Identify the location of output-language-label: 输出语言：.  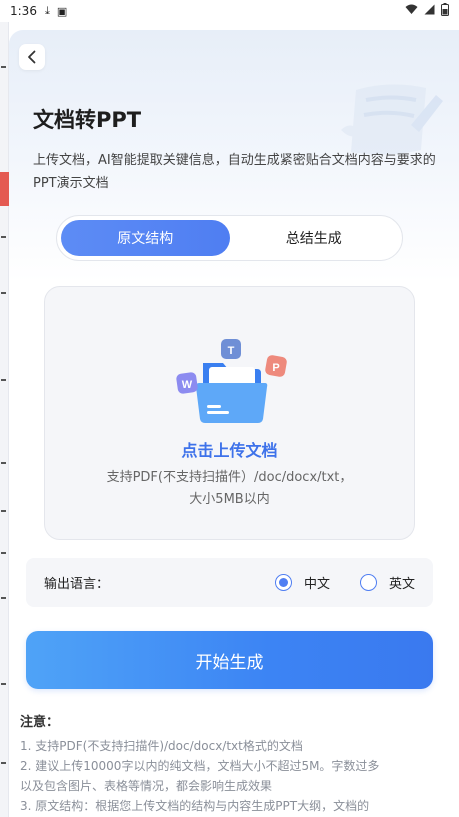
(77, 584).